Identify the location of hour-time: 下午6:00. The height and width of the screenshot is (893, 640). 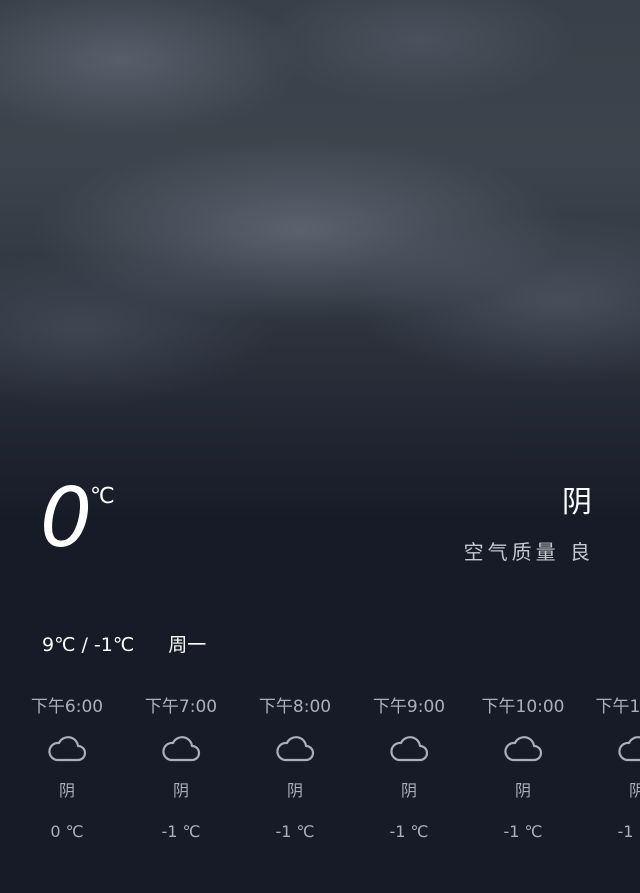
(67, 707).